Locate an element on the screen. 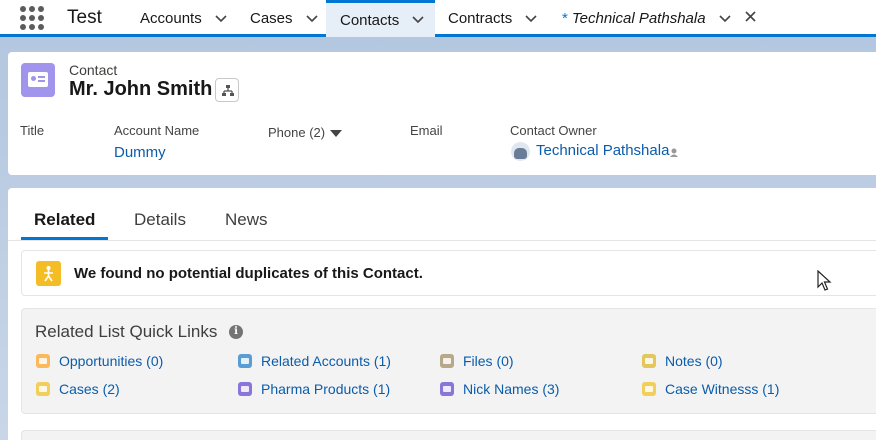  tab-cases: Cases is located at coordinates (284, 18).